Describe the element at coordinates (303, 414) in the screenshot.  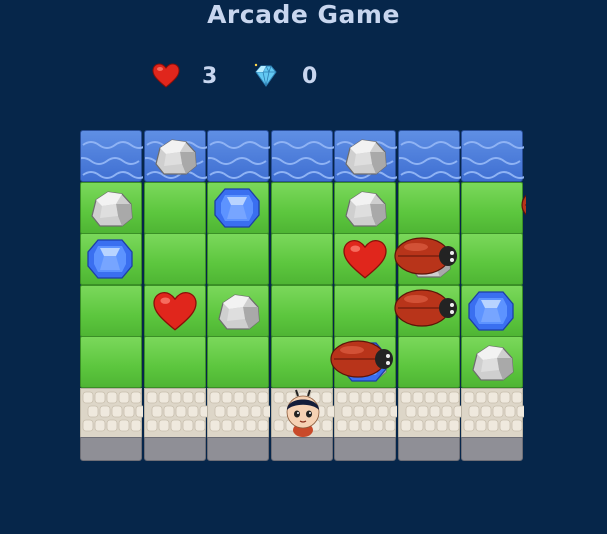
I see `player-character` at that location.